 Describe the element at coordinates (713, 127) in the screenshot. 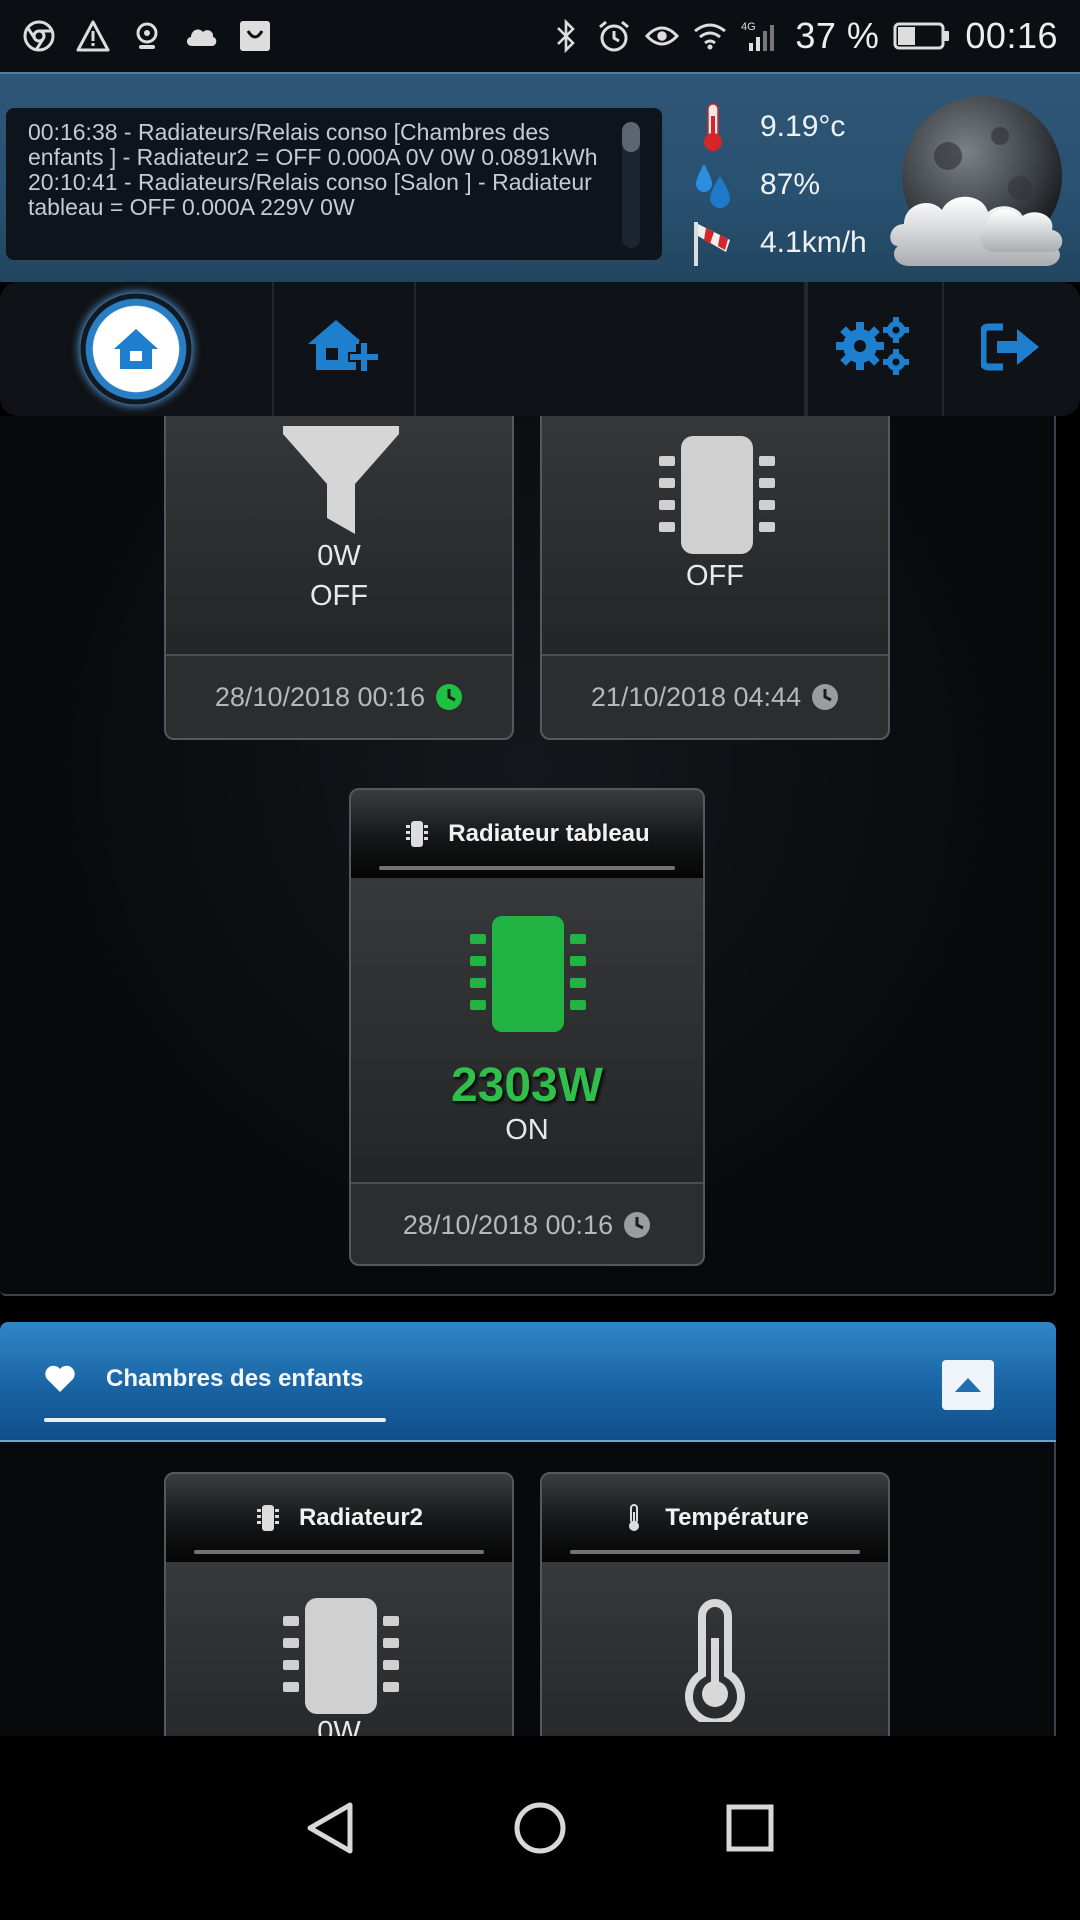

I see `thermometer-icon` at that location.